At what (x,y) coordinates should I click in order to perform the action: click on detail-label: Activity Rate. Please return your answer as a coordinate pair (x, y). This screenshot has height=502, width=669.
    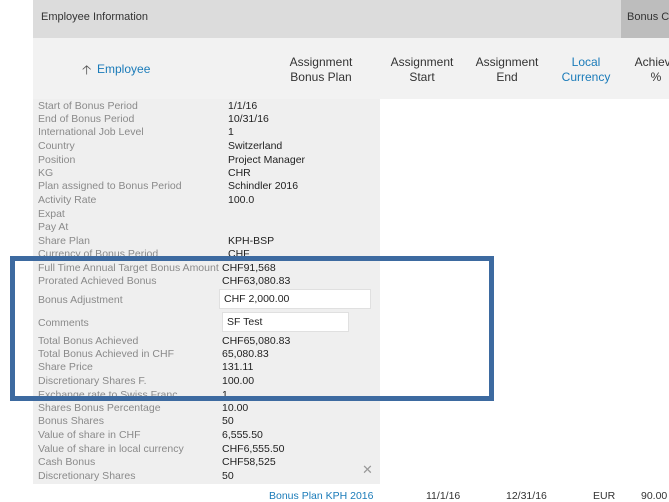
    Looking at the image, I should click on (67, 200).